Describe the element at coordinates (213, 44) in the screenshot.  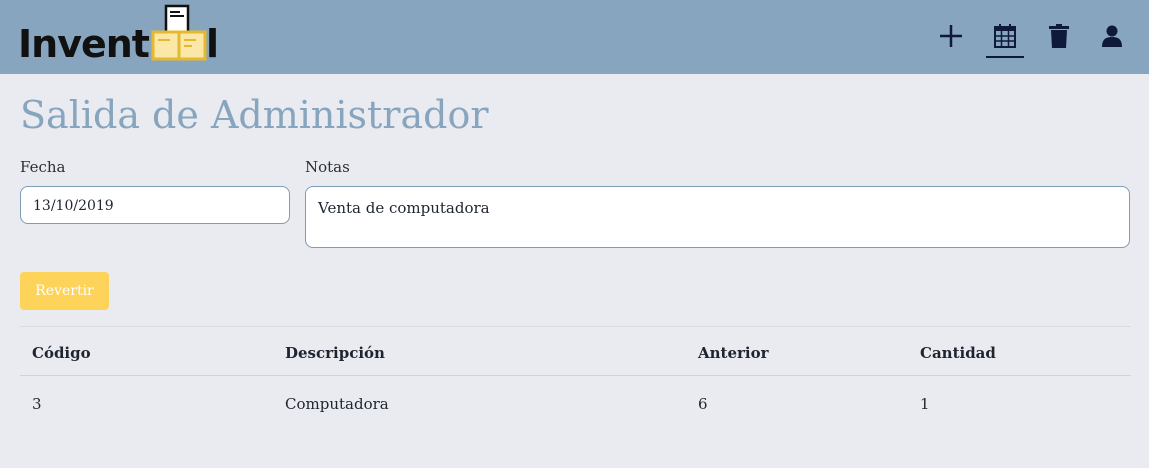
I see `logo-suffix: l` at that location.